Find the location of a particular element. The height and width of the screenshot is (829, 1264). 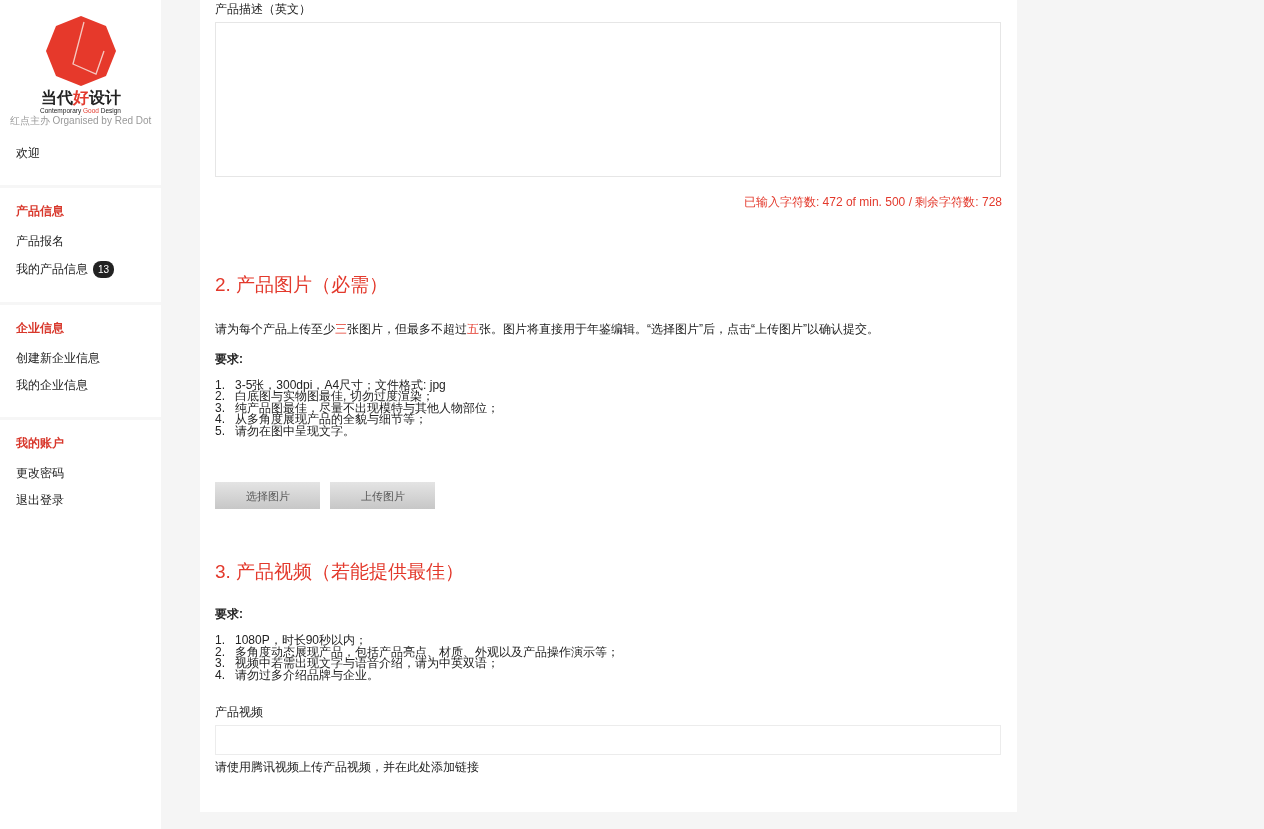

sidebar-heading: 企业信息 is located at coordinates (40, 328).